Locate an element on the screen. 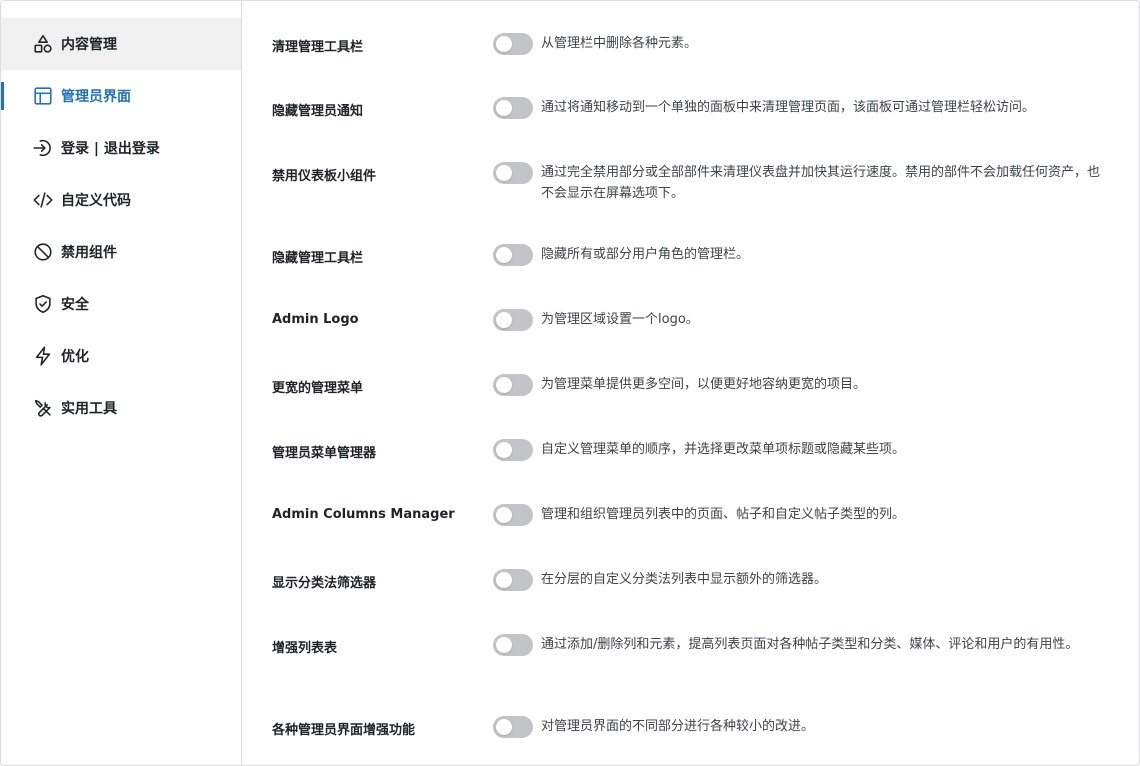  setting-label: 清理管理工具栏 is located at coordinates (318, 47).